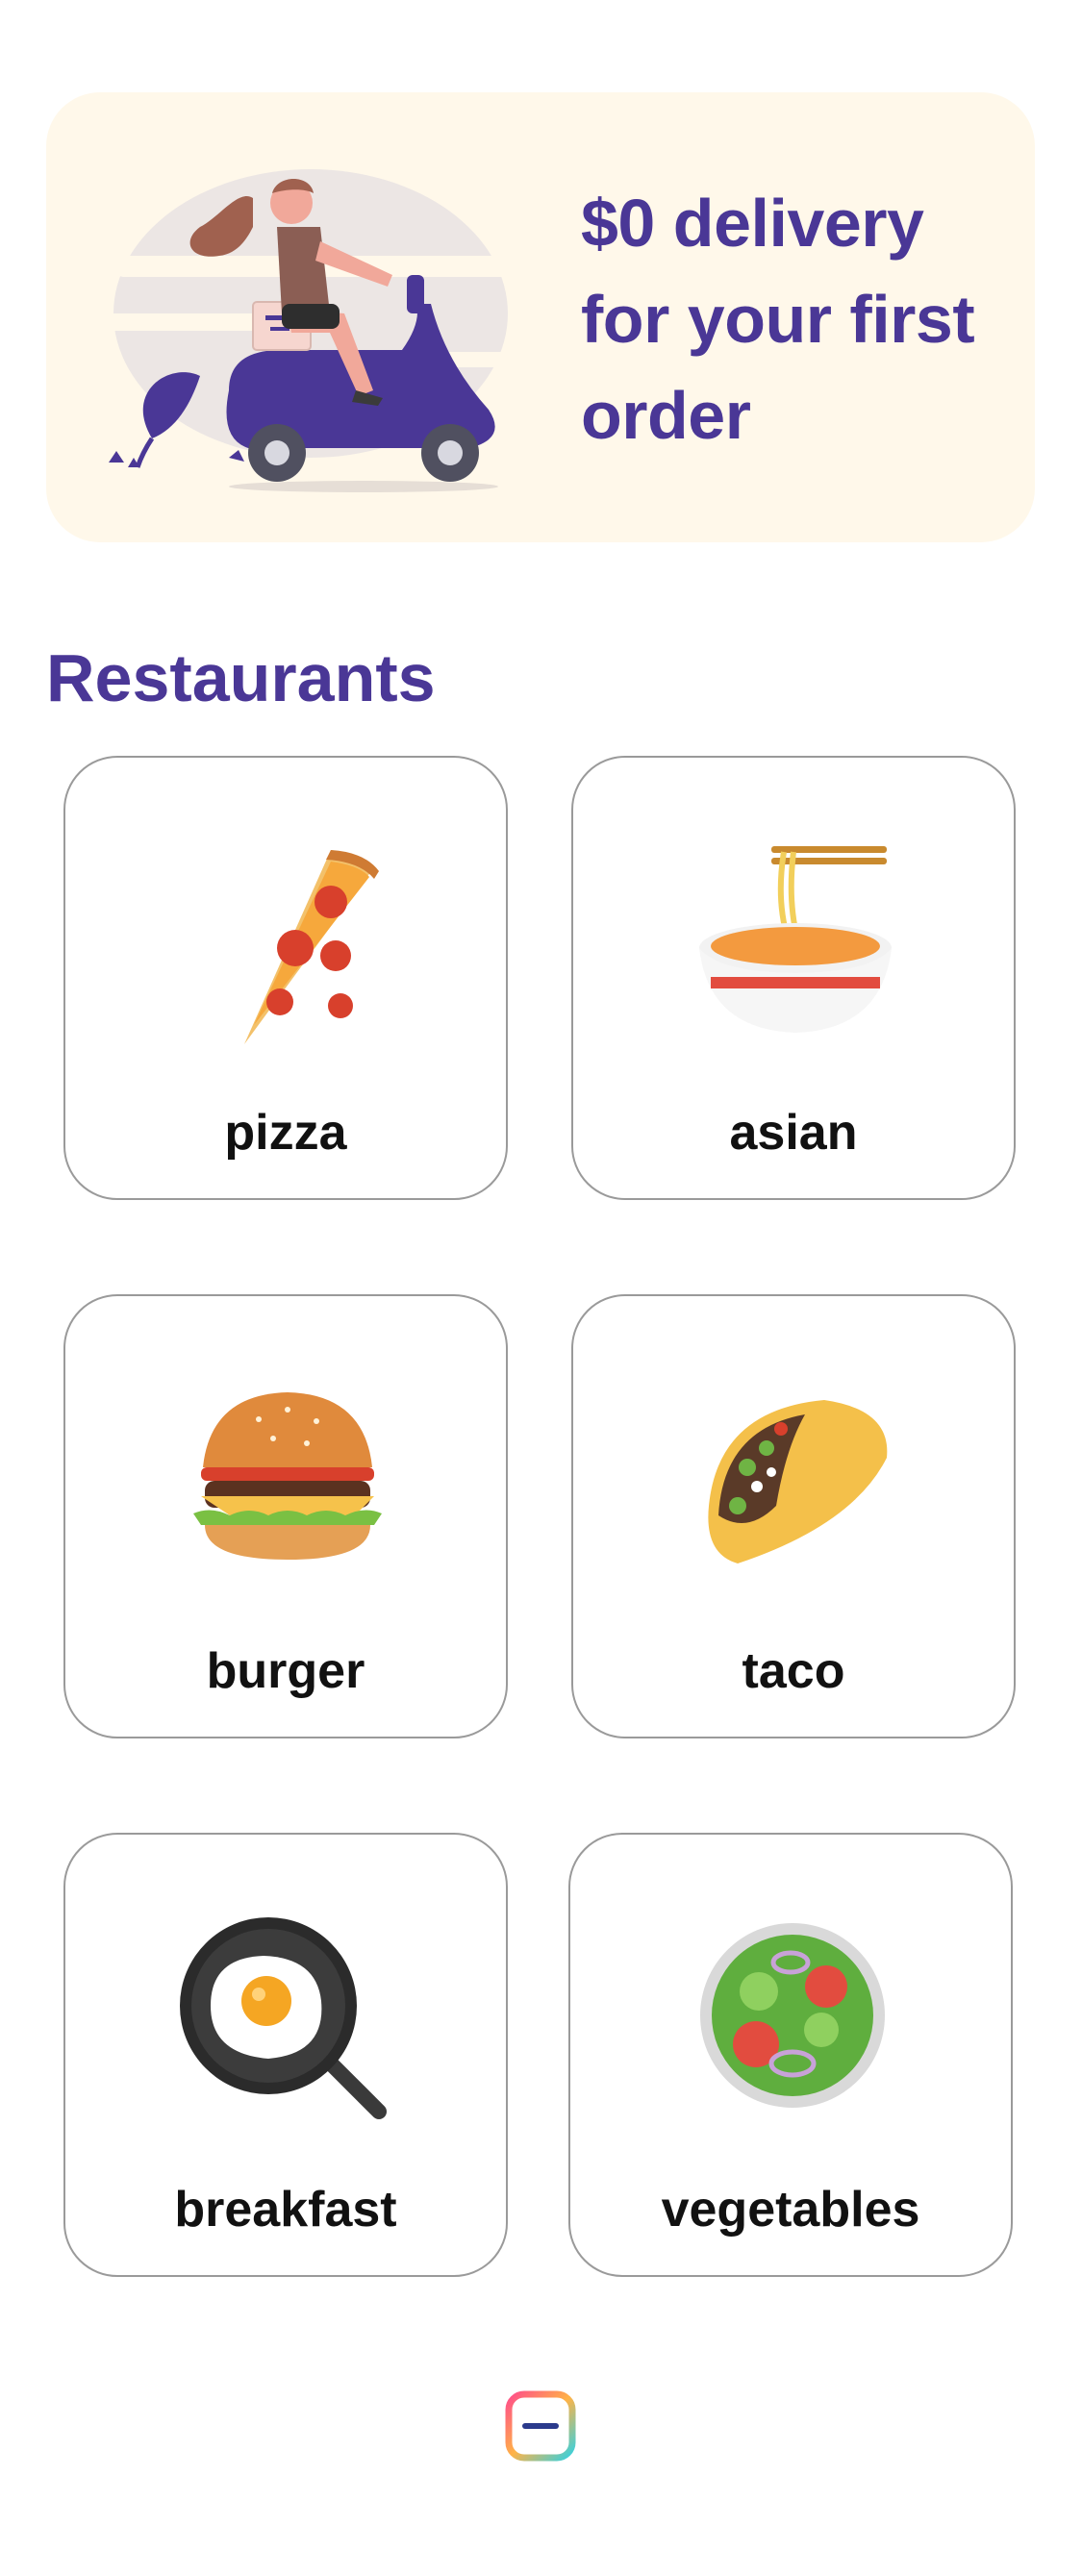  I want to click on category-card-burger: burger, so click(285, 1516).